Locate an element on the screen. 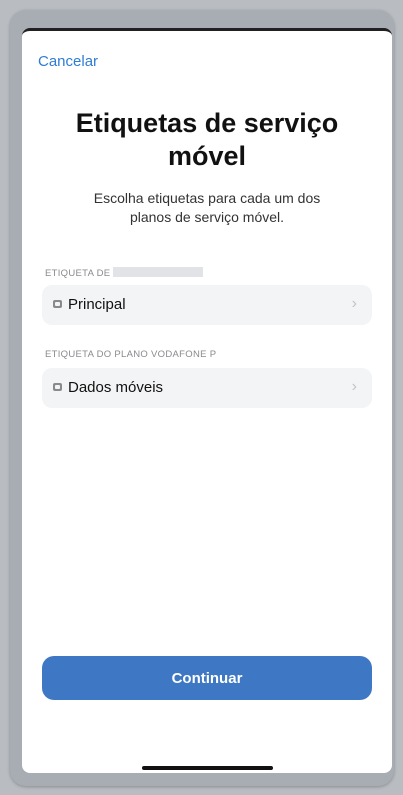 The image size is (403, 795). page-title: Etiquetas de serviço móvel is located at coordinates (207, 139).